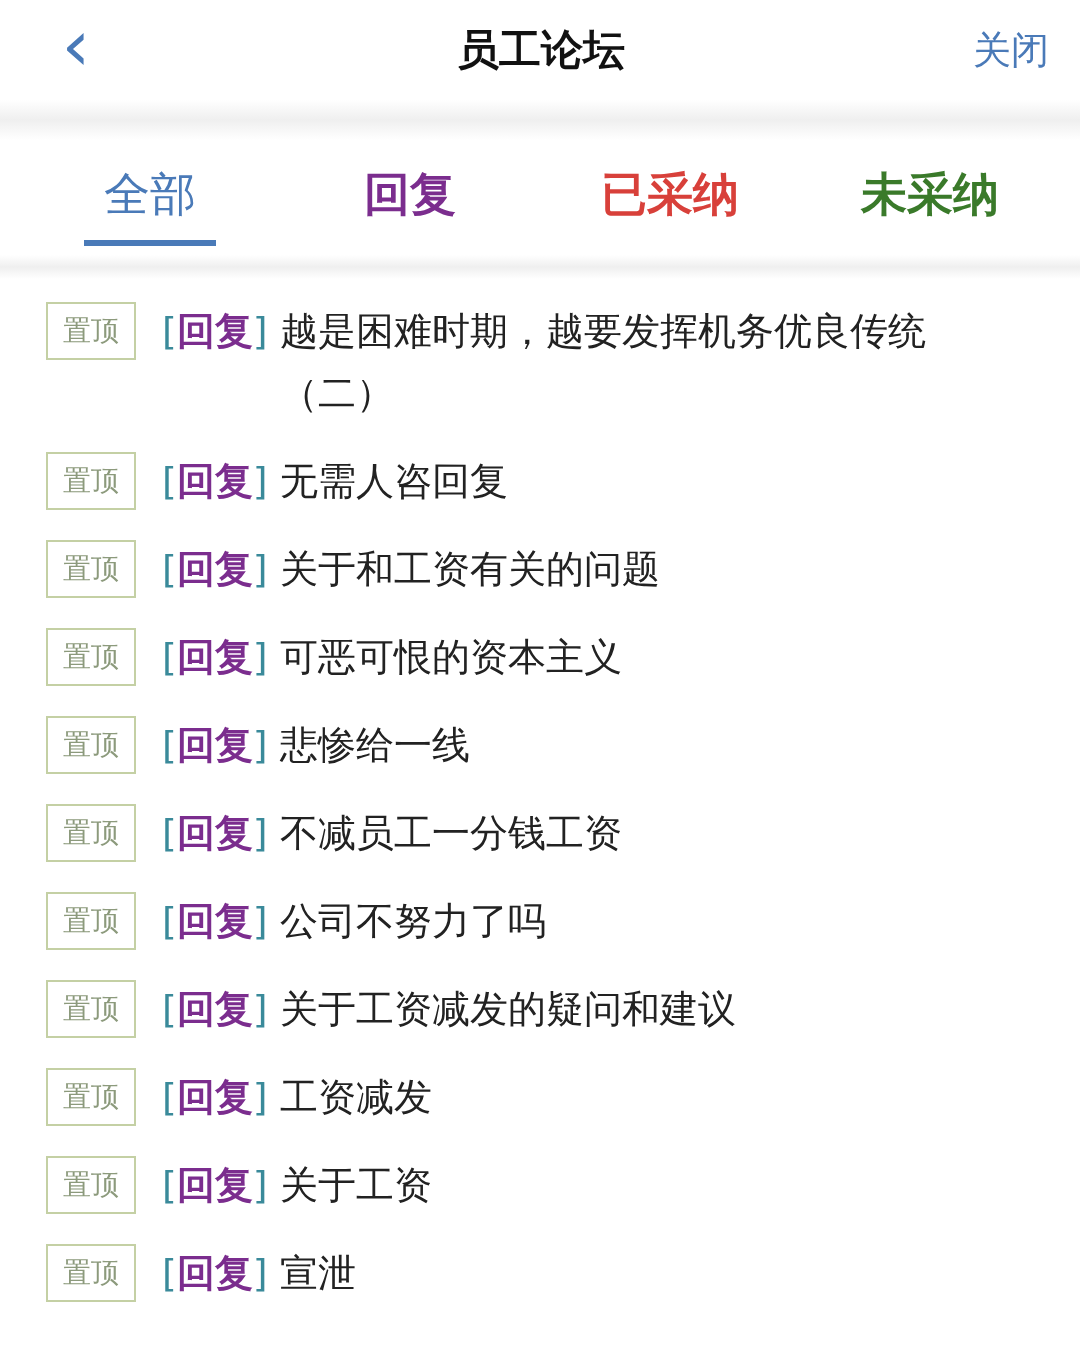  I want to click on back-button: ‹, so click(76, 50).